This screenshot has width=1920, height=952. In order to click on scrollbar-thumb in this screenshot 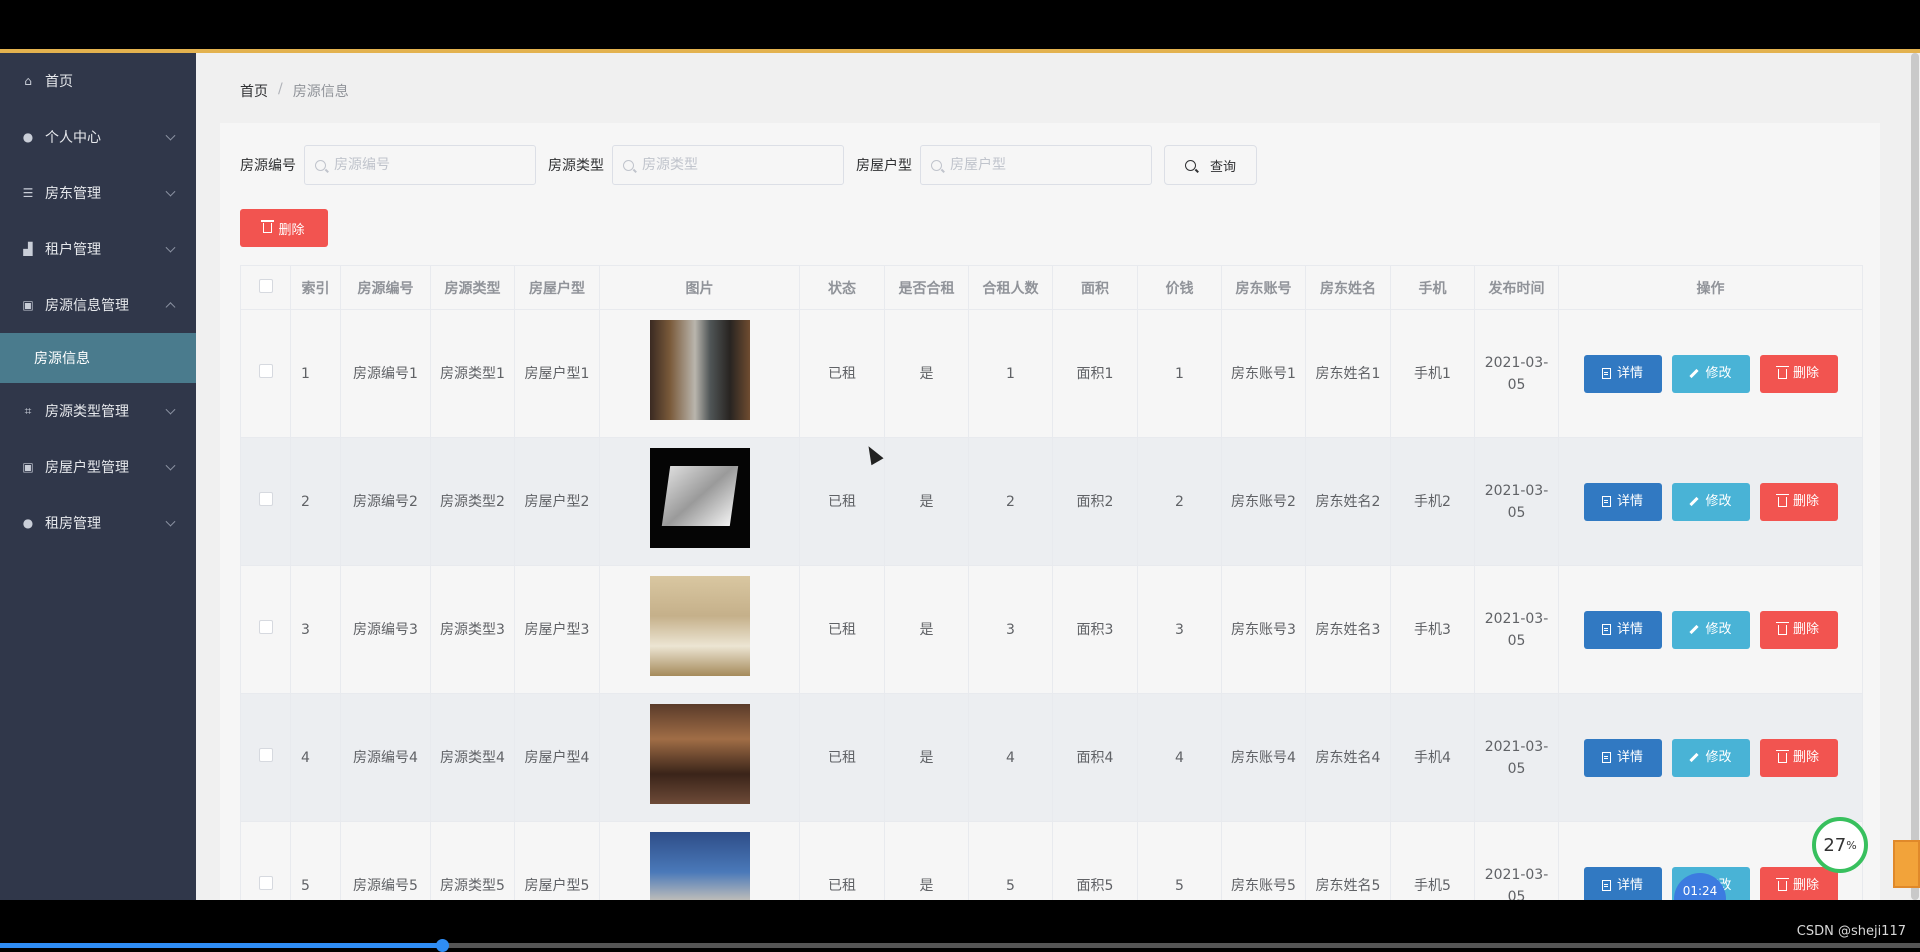, I will do `click(1915, 476)`.